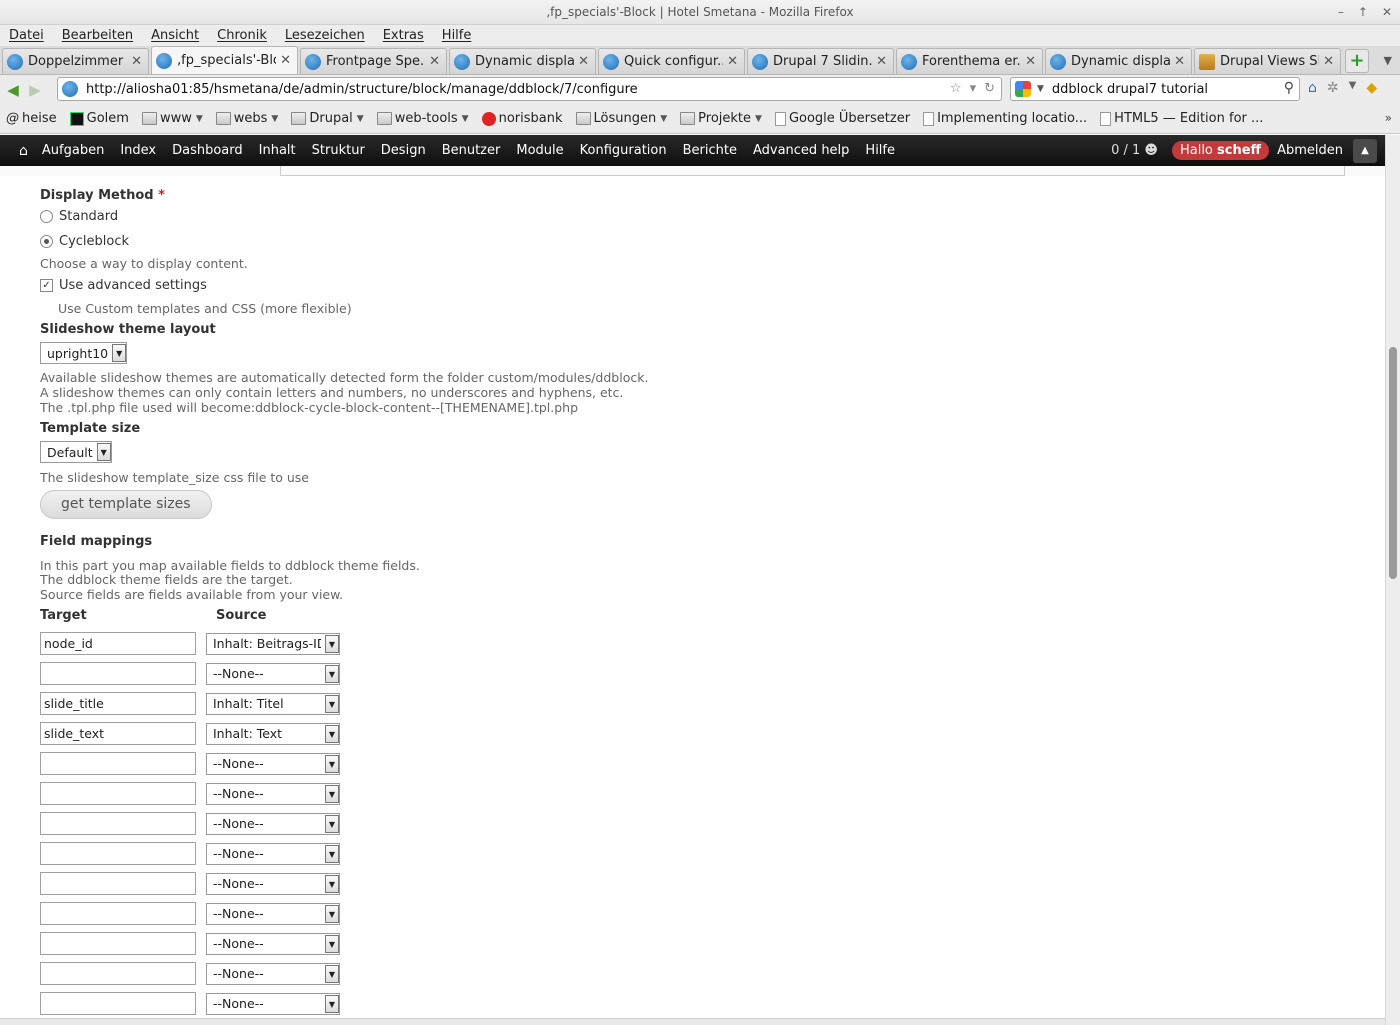 The height and width of the screenshot is (1025, 1400). Describe the element at coordinates (422, 118) in the screenshot. I see `bookmark-folder-web-tools: web-tools ▼` at that location.